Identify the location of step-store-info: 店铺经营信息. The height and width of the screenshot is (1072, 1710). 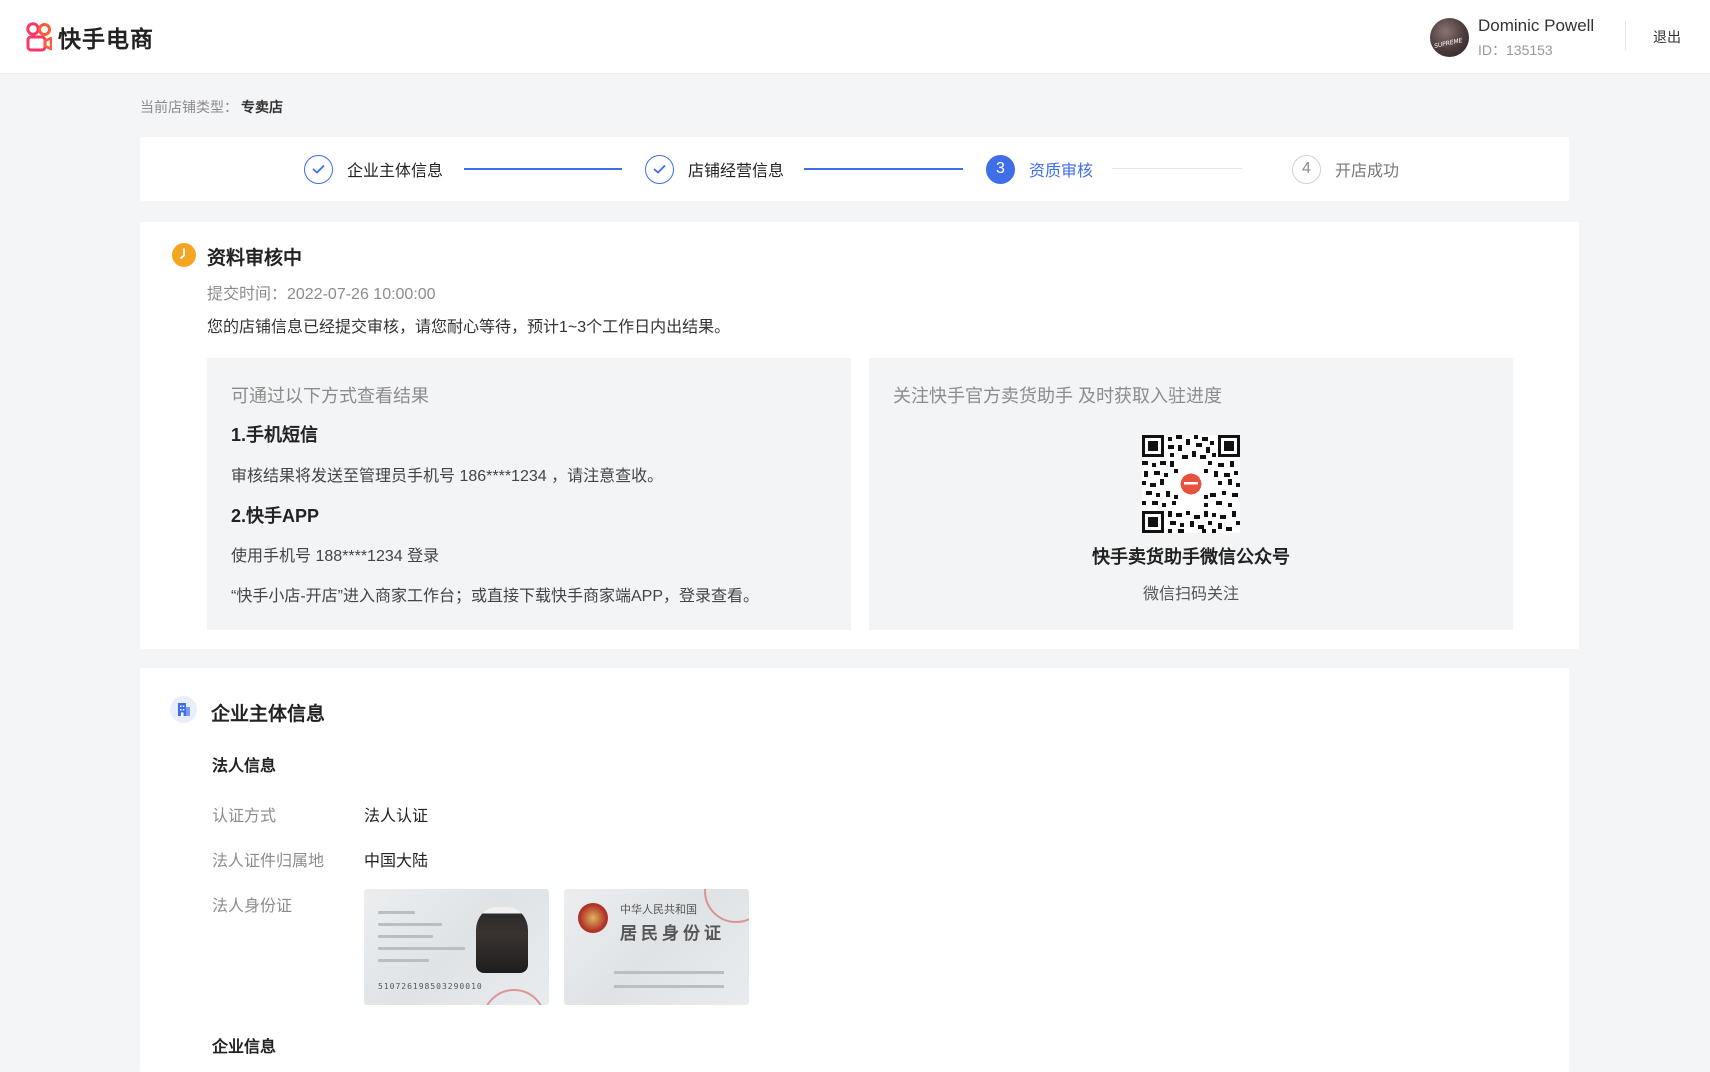
(714, 169).